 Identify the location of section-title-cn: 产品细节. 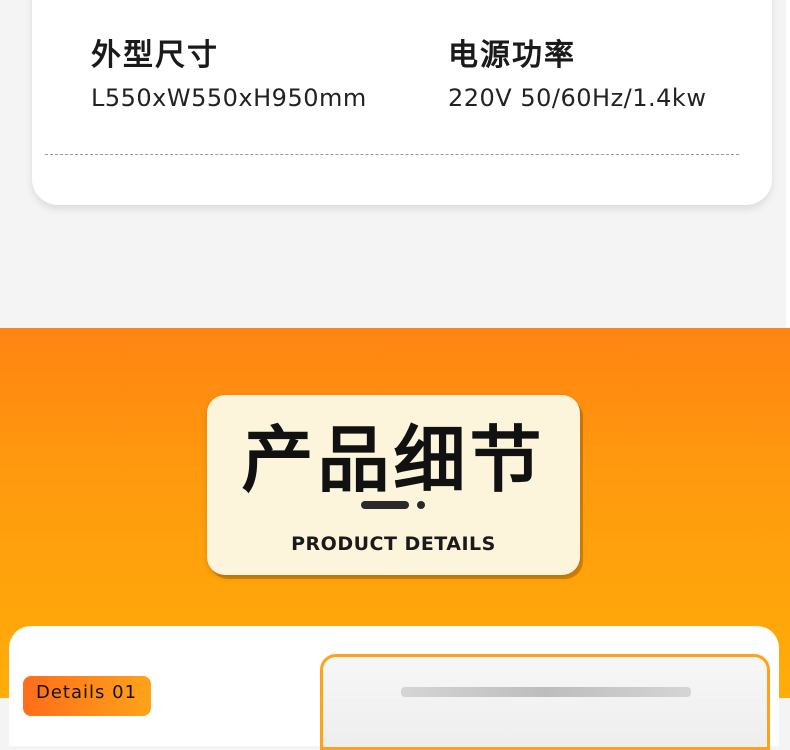
(393, 460).